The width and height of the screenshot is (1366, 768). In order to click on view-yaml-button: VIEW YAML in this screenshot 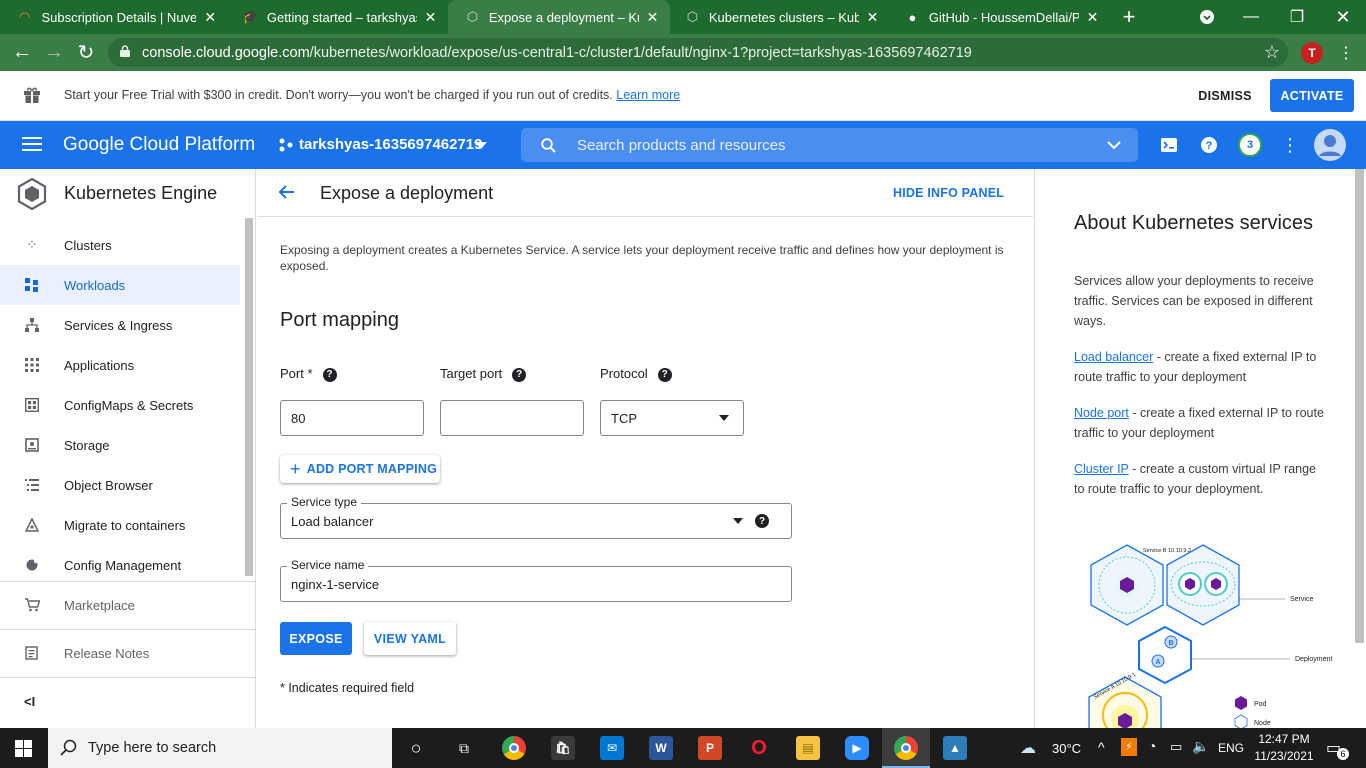, I will do `click(410, 638)`.